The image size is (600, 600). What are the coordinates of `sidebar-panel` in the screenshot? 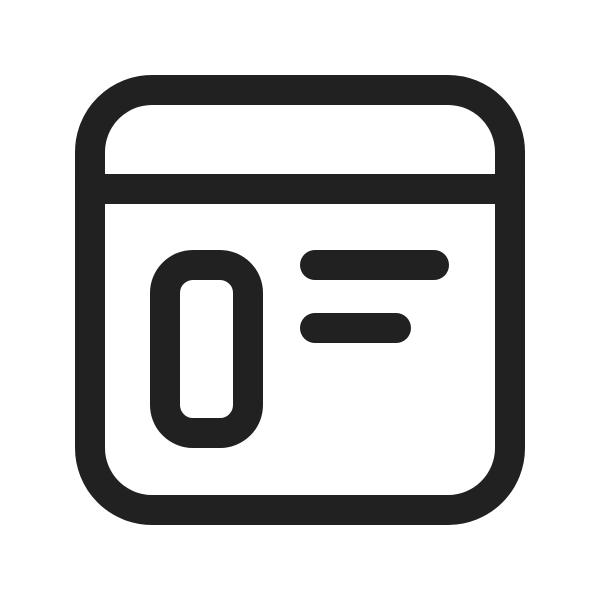 It's located at (206, 349).